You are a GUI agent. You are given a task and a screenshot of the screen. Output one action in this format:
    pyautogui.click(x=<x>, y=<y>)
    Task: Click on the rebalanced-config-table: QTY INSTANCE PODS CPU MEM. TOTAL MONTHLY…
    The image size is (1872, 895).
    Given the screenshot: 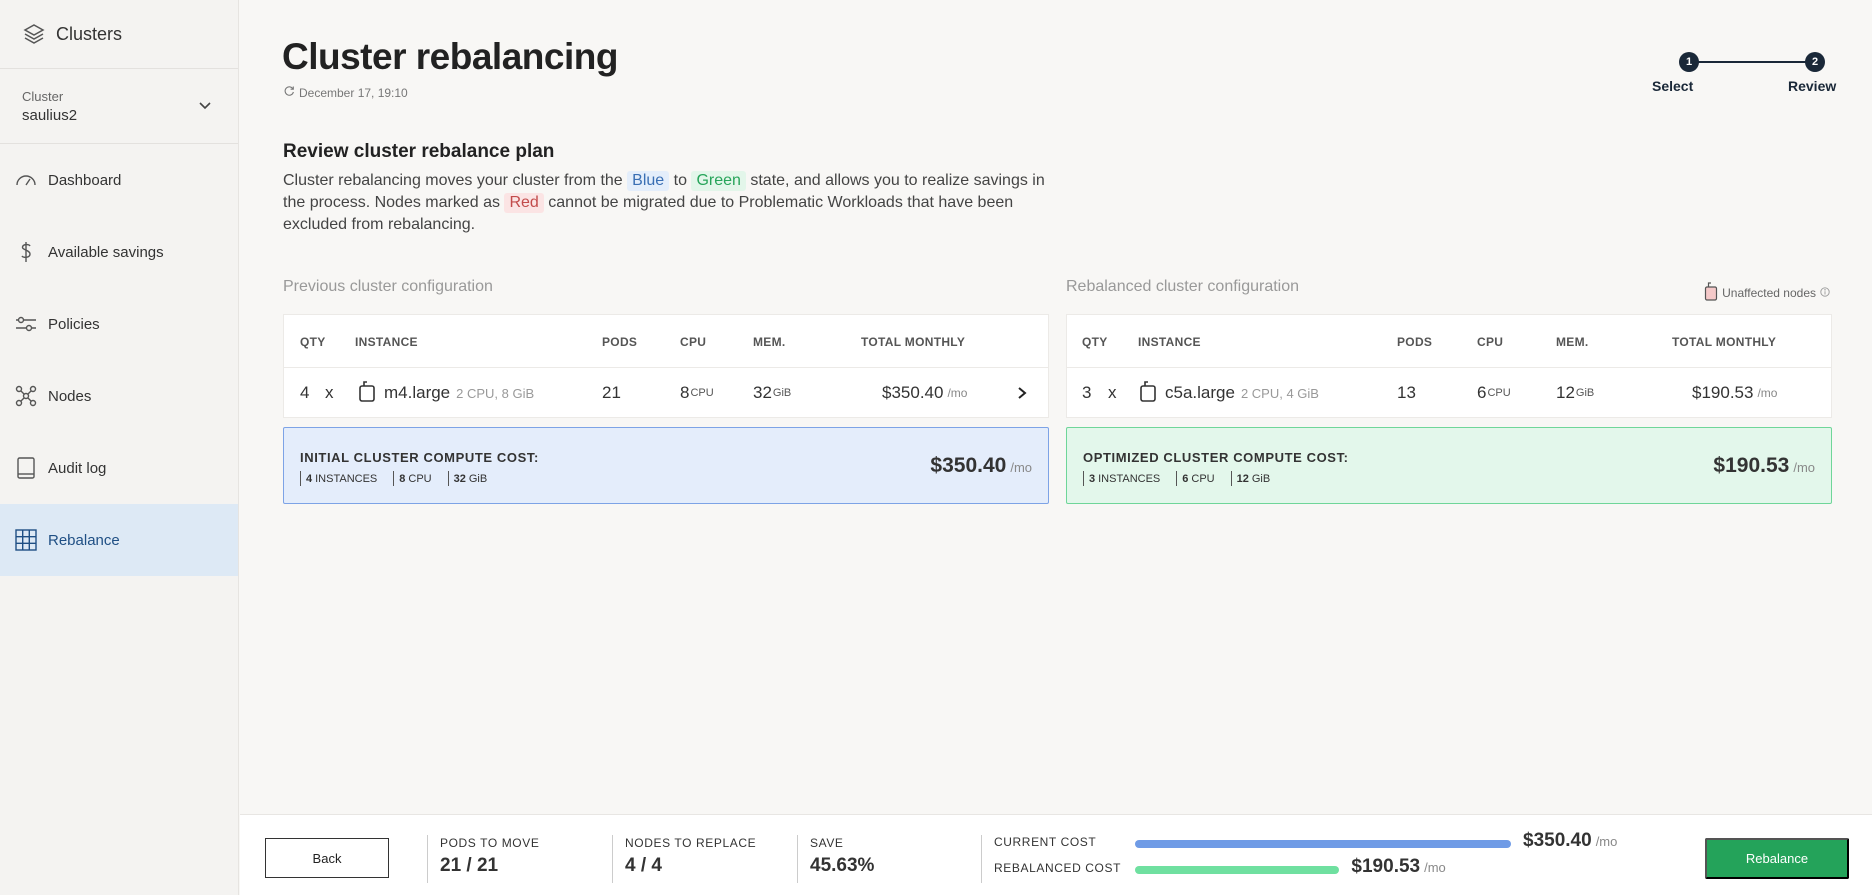 What is the action you would take?
    pyautogui.click(x=1449, y=366)
    